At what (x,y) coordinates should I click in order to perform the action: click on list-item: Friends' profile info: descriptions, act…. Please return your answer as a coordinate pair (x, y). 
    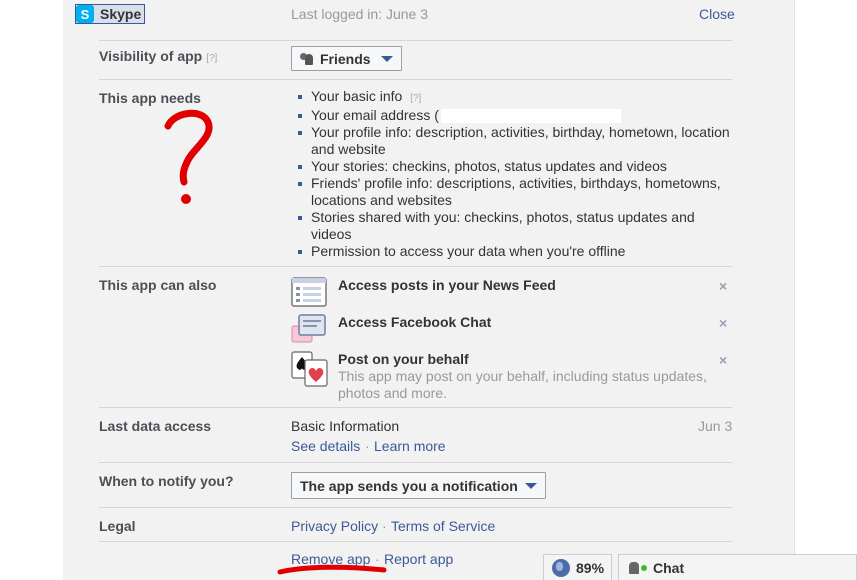
    Looking at the image, I should click on (515, 192).